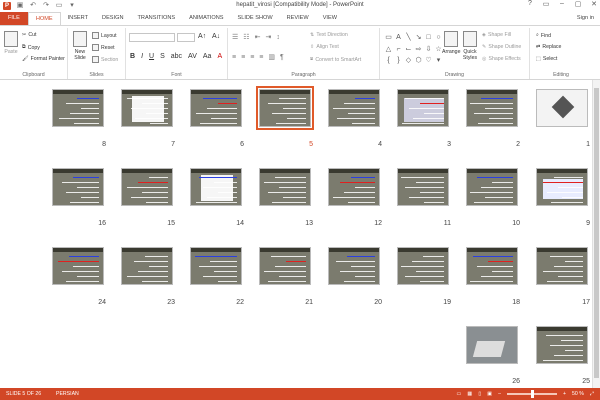 The height and width of the screenshot is (400, 600). I want to click on italic-icon: I, so click(142, 56).